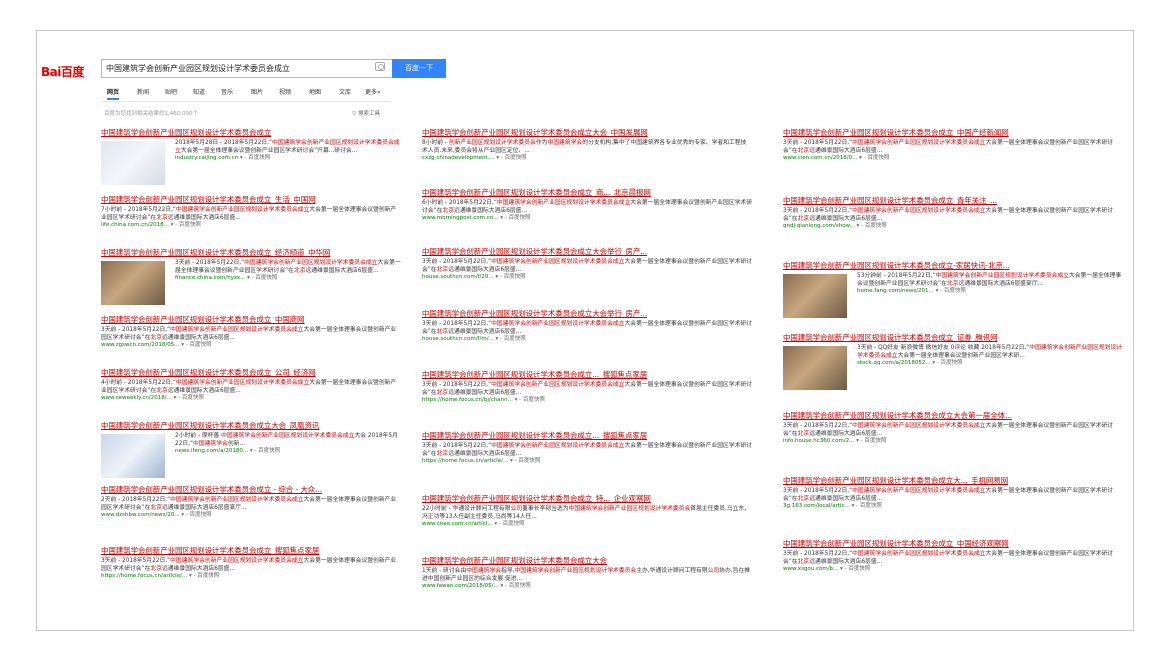 The height and width of the screenshot is (658, 1170). Describe the element at coordinates (419, 68) in the screenshot. I see `search-button: 百度一下` at that location.